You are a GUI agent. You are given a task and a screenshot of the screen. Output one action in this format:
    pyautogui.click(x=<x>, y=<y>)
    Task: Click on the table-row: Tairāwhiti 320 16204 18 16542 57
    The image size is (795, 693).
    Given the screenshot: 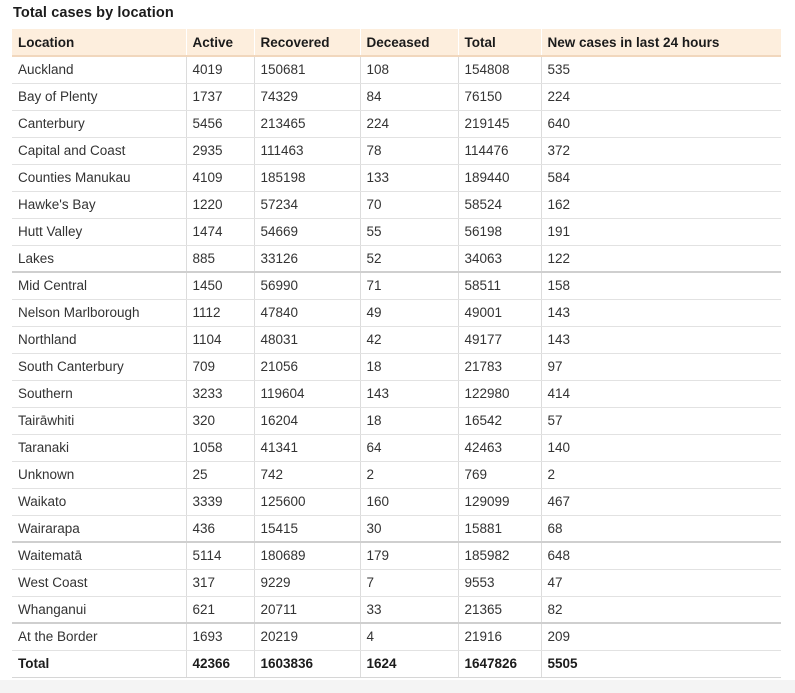 What is the action you would take?
    pyautogui.click(x=396, y=421)
    